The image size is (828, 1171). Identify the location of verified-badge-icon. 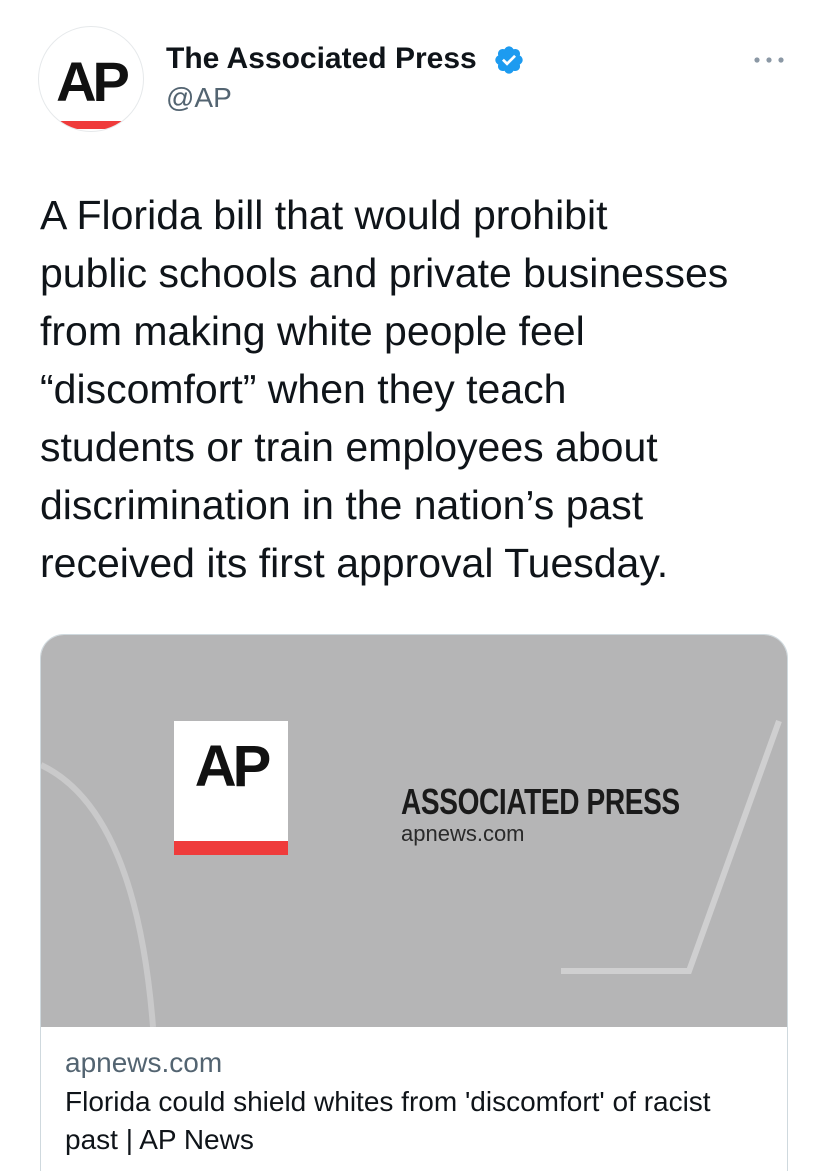
(509, 60).